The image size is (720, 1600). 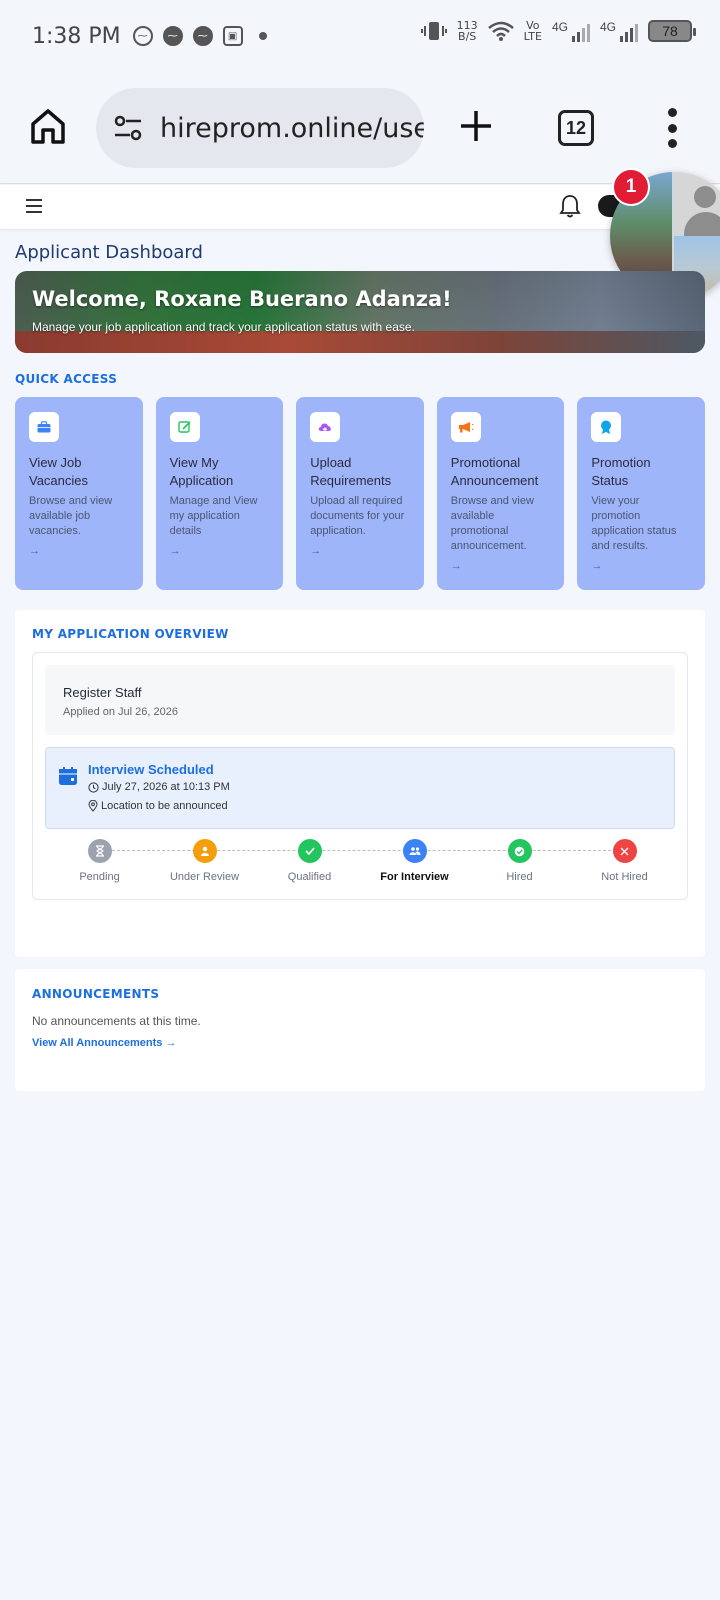 I want to click on hourglass-icon, so click(x=99, y=851).